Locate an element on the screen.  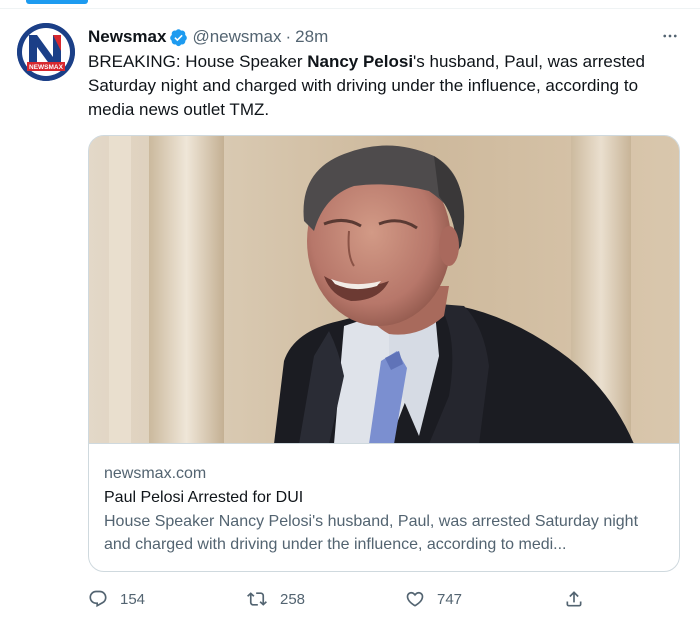
tweet-header: Newsmax @newsmax · 28m is located at coordinates (208, 37).